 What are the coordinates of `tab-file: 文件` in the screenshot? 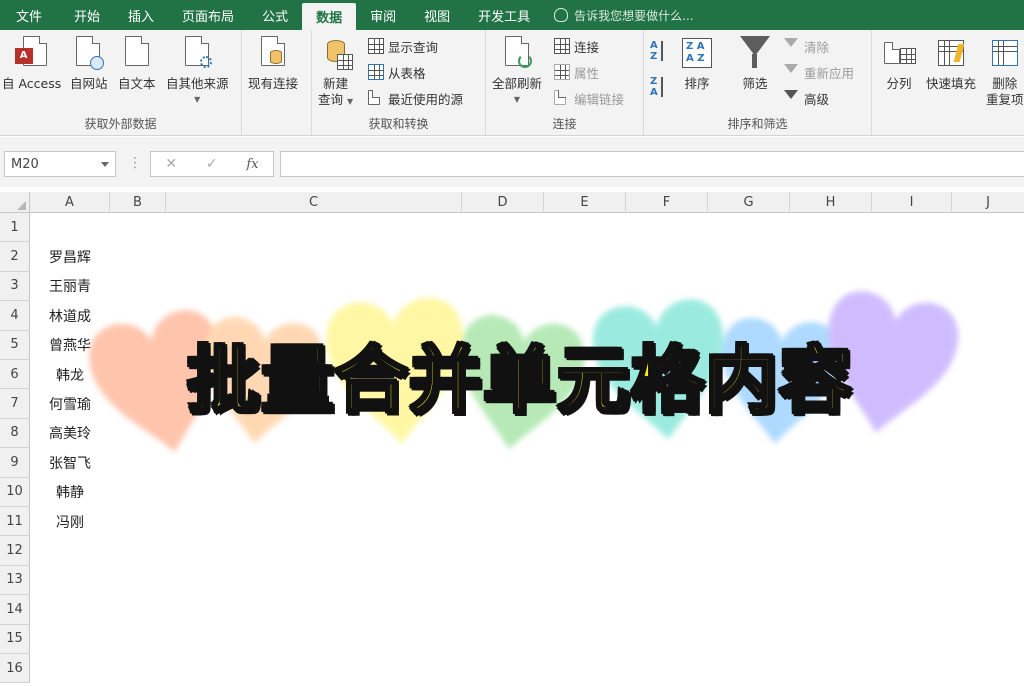 It's located at (30, 15).